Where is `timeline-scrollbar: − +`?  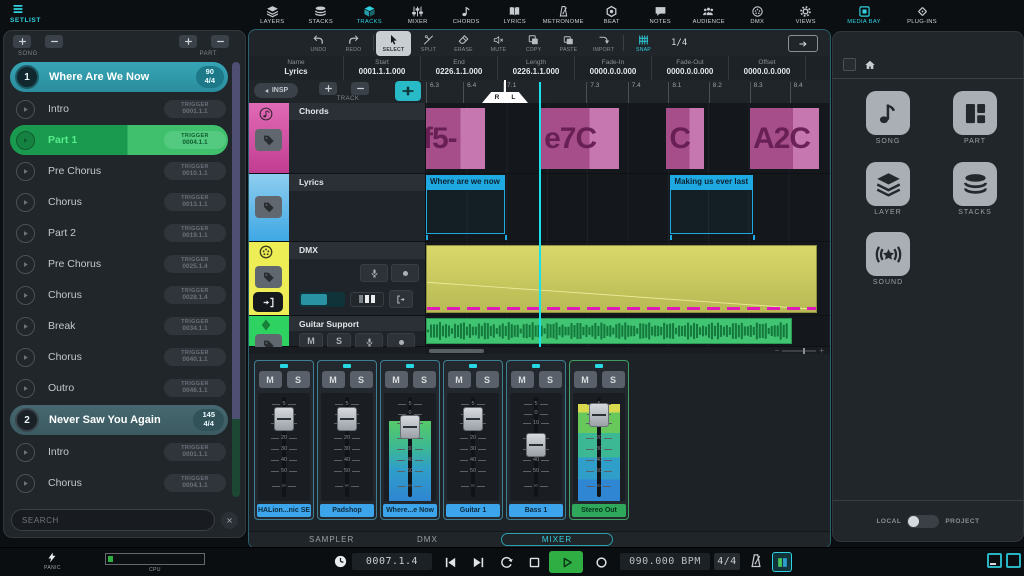
timeline-scrollbar: − + is located at coordinates (539, 351).